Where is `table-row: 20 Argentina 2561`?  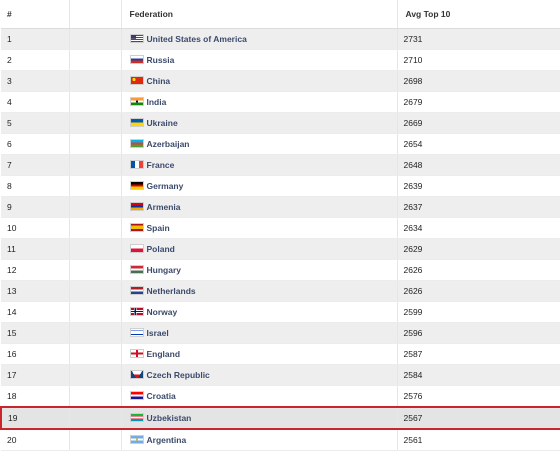 table-row: 20 Argentina 2561 is located at coordinates (280, 440).